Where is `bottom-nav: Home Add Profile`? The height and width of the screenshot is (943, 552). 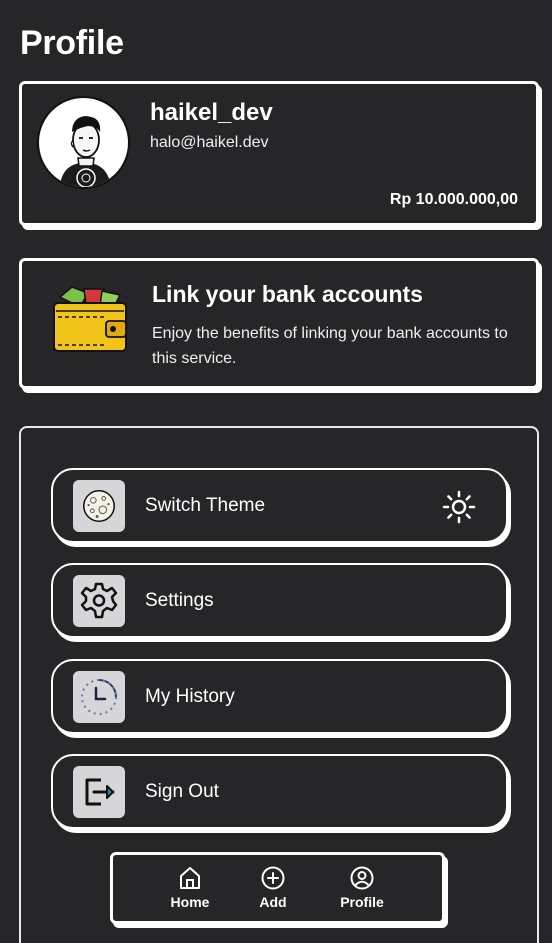
bottom-nav: Home Add Profile is located at coordinates (277, 888).